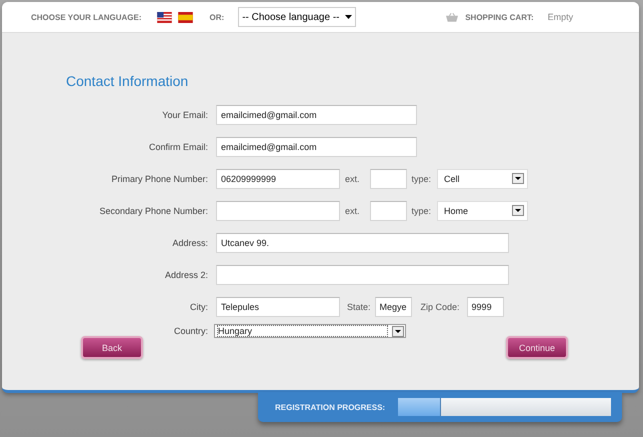 This screenshot has height=437, width=643. What do you see at coordinates (189, 243) in the screenshot?
I see `field-label: Address:` at bounding box center [189, 243].